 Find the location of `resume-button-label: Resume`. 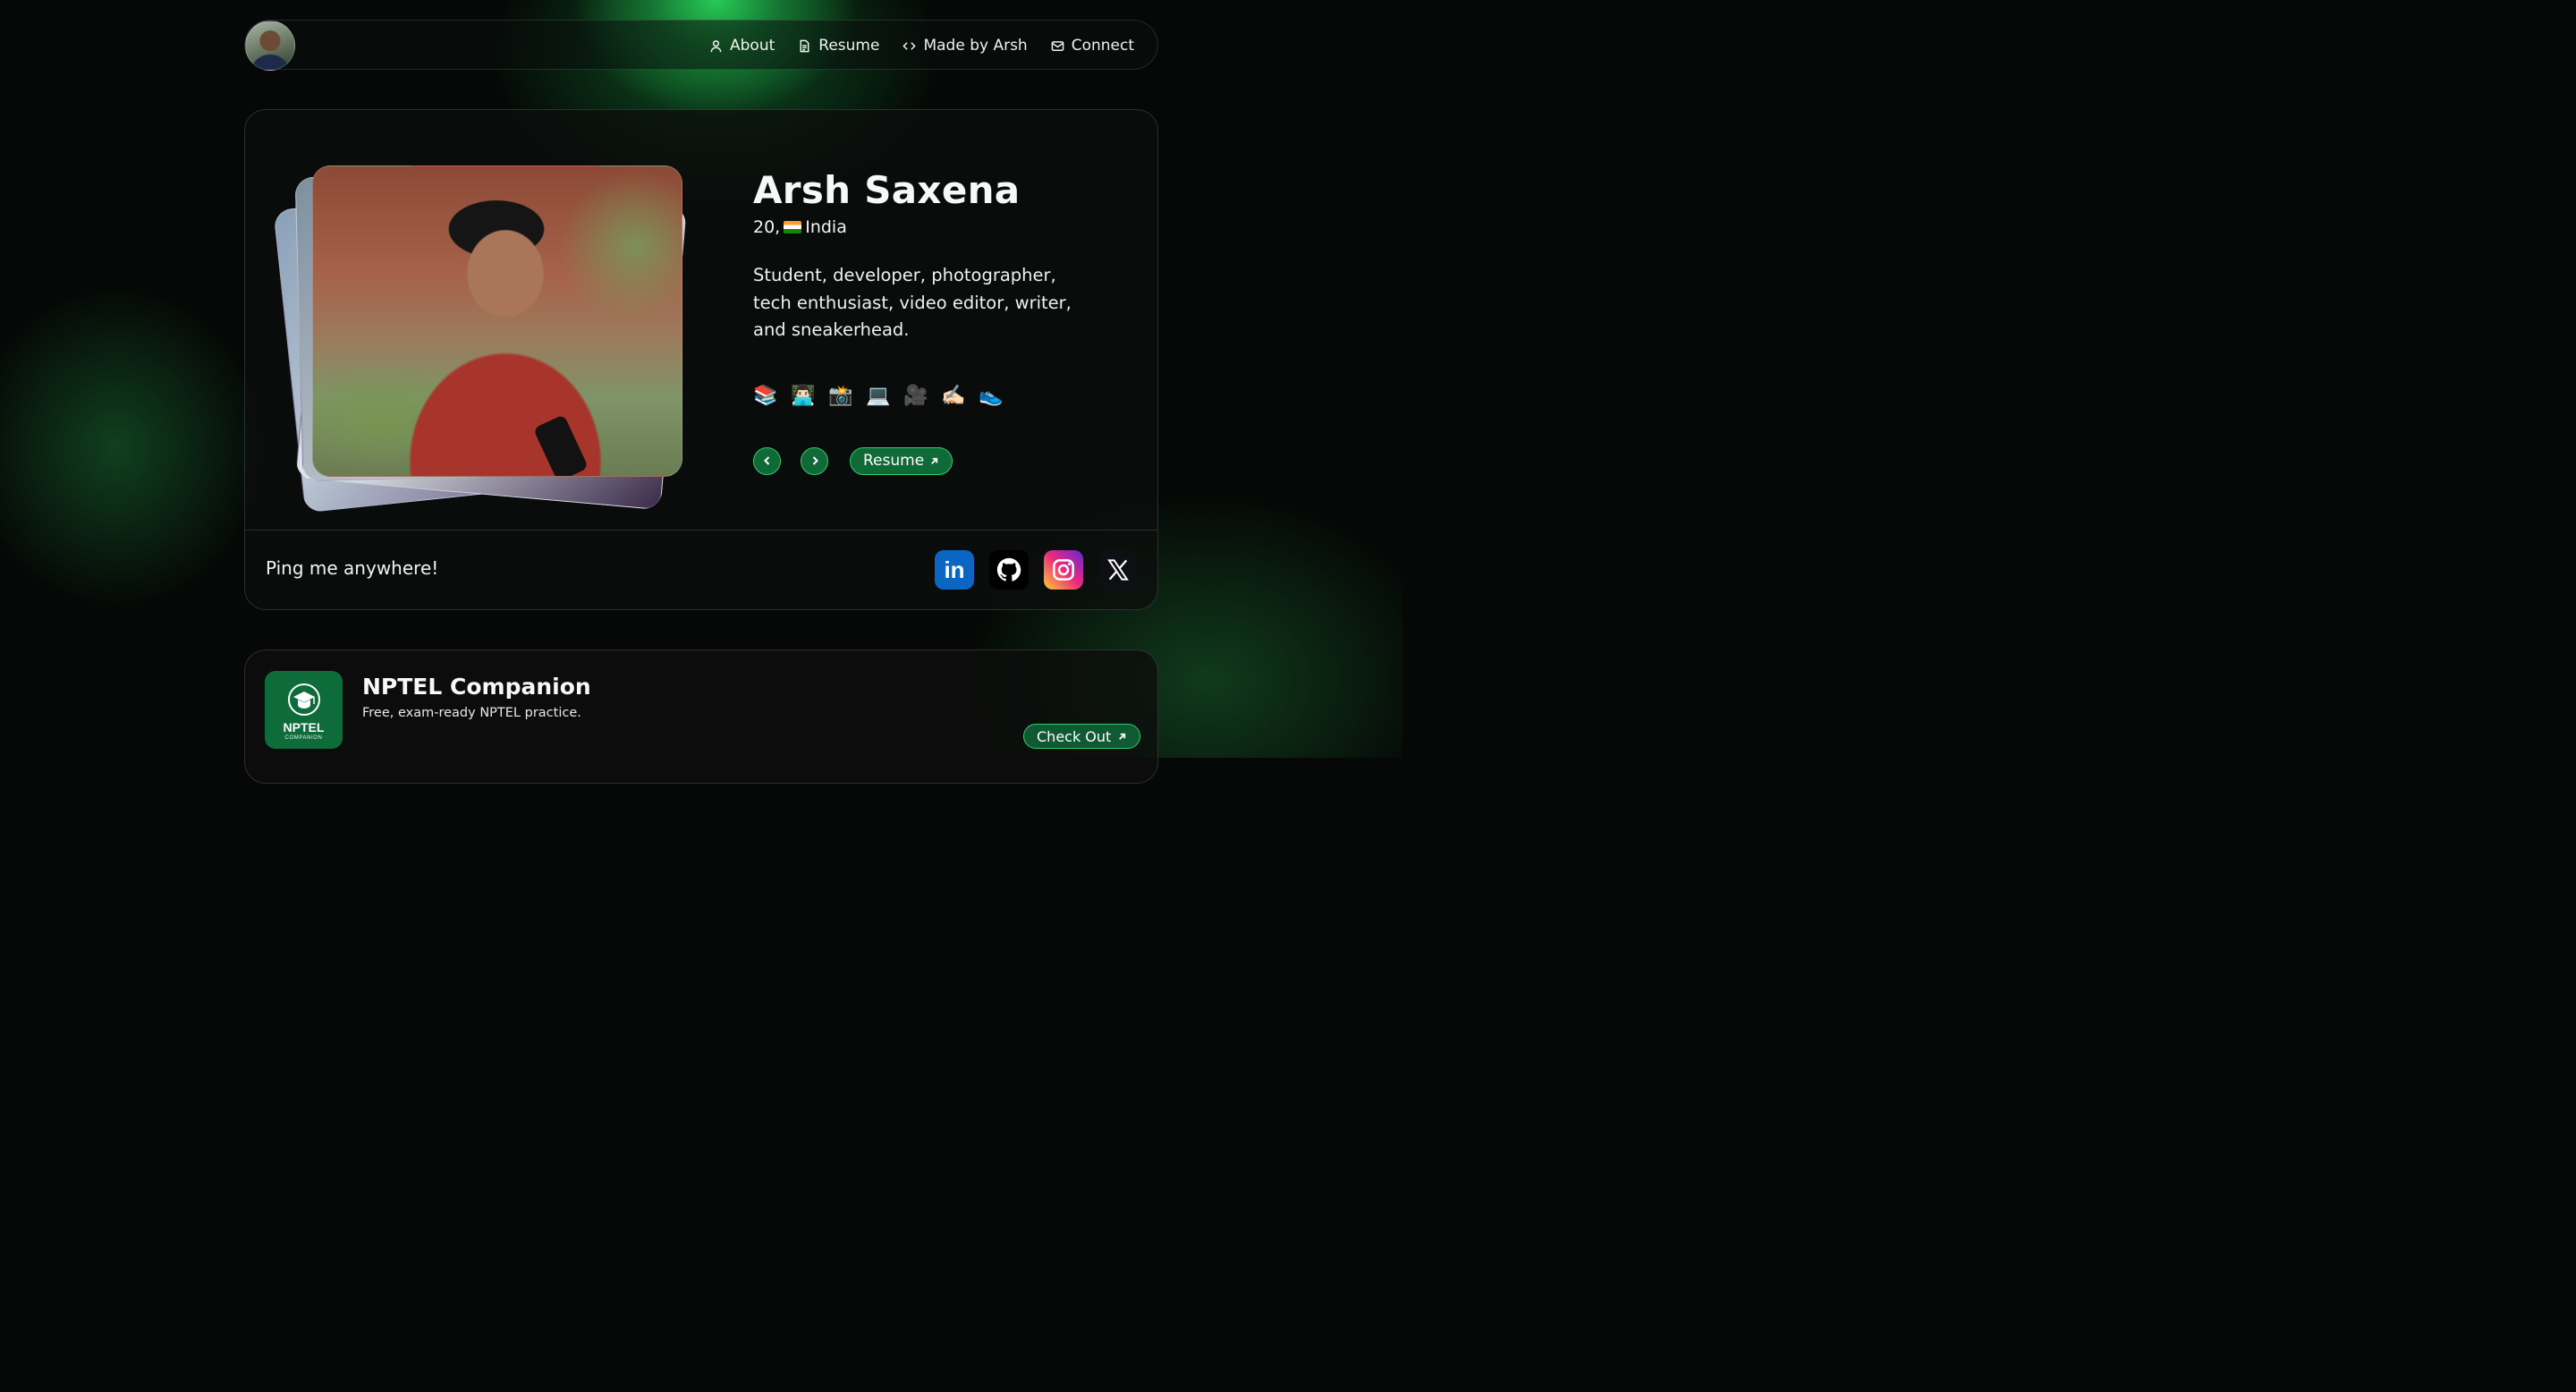

resume-button-label: Resume is located at coordinates (894, 461).